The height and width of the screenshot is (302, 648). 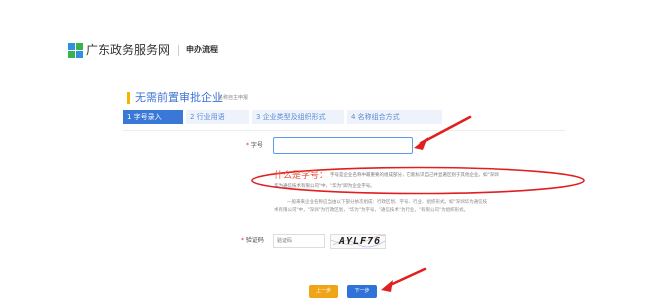 What do you see at coordinates (301, 176) in the screenshot?
I see `explain-title: 什么是字号：` at bounding box center [301, 176].